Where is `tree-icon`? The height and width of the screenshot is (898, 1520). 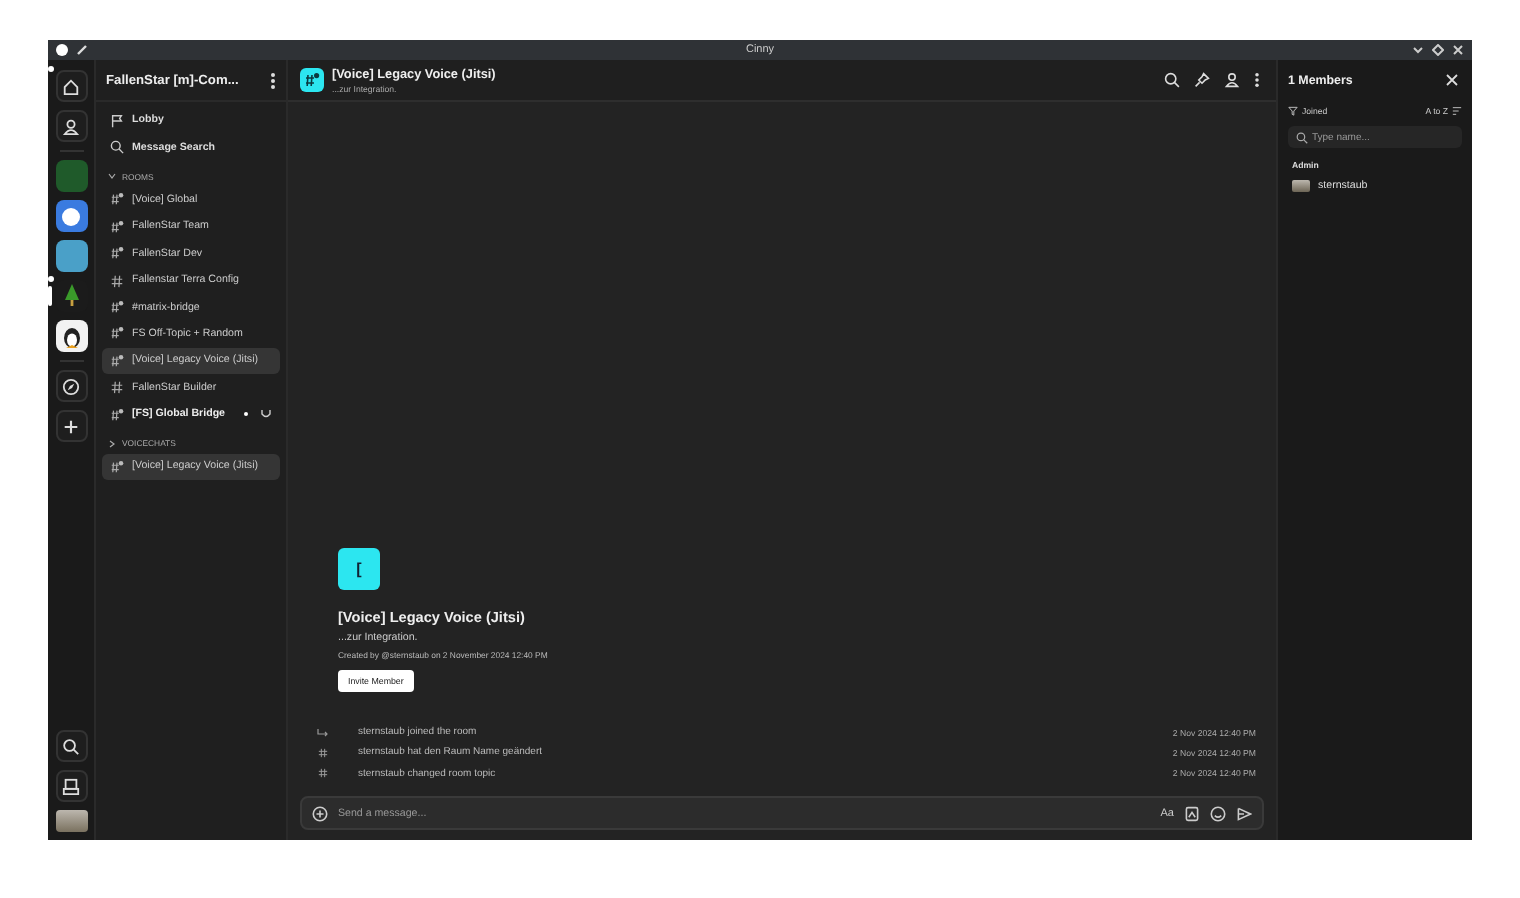 tree-icon is located at coordinates (71, 296).